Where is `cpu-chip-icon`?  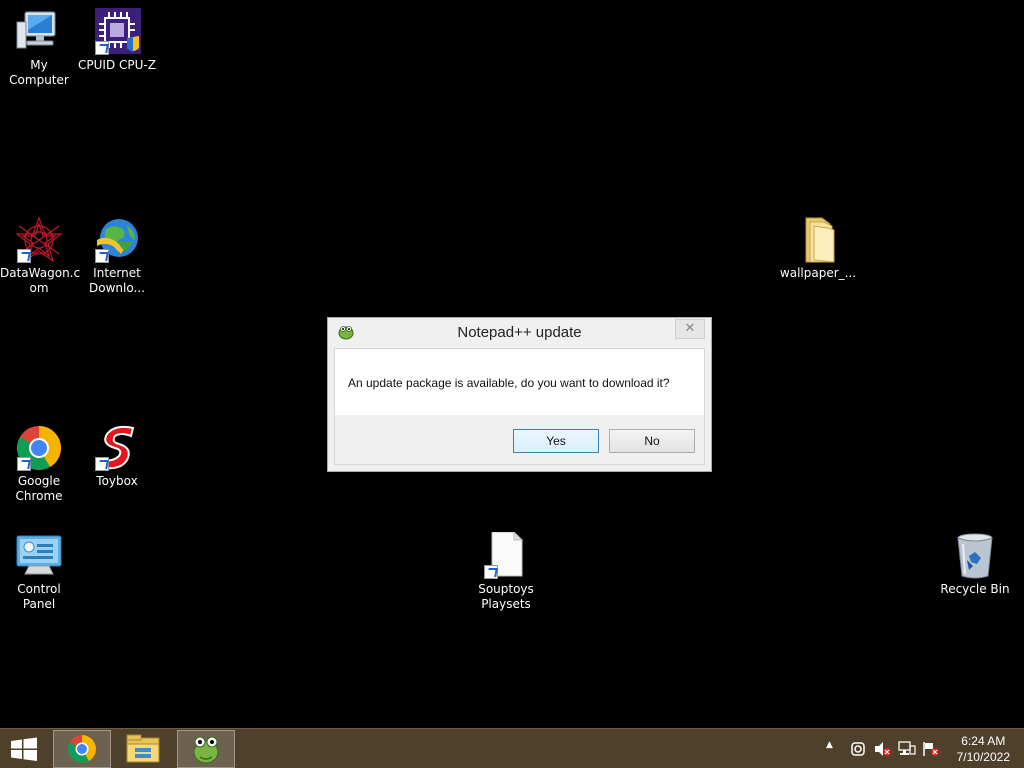 cpu-chip-icon is located at coordinates (117, 32).